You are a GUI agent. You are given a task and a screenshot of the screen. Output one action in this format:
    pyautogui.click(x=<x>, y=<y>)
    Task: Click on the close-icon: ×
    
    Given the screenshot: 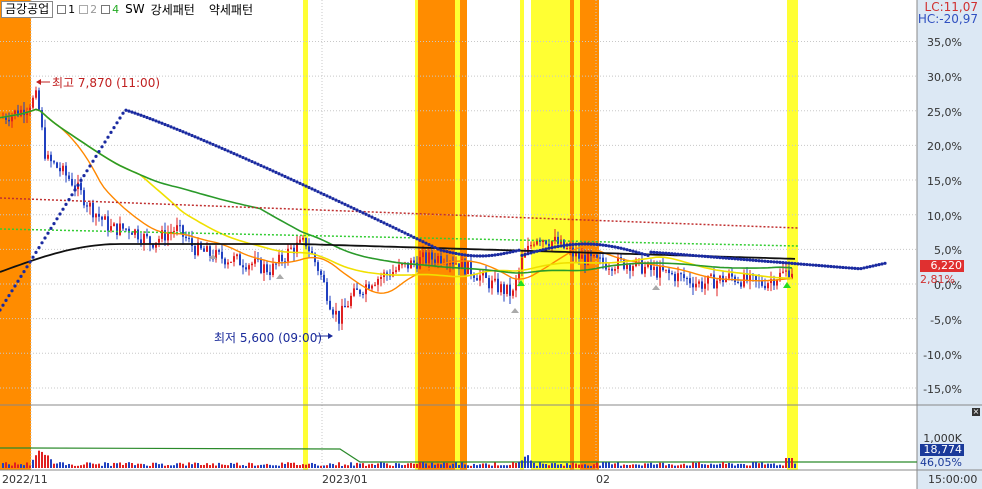 What is the action you would take?
    pyautogui.click(x=976, y=412)
    